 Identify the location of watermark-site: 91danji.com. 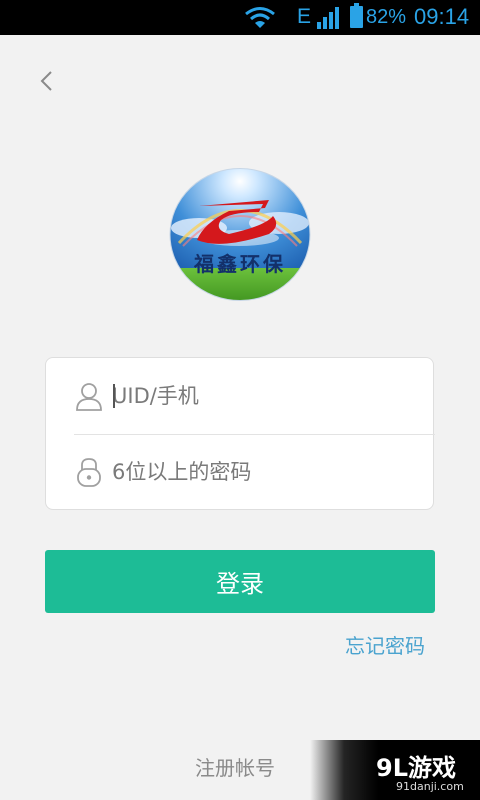
(430, 786).